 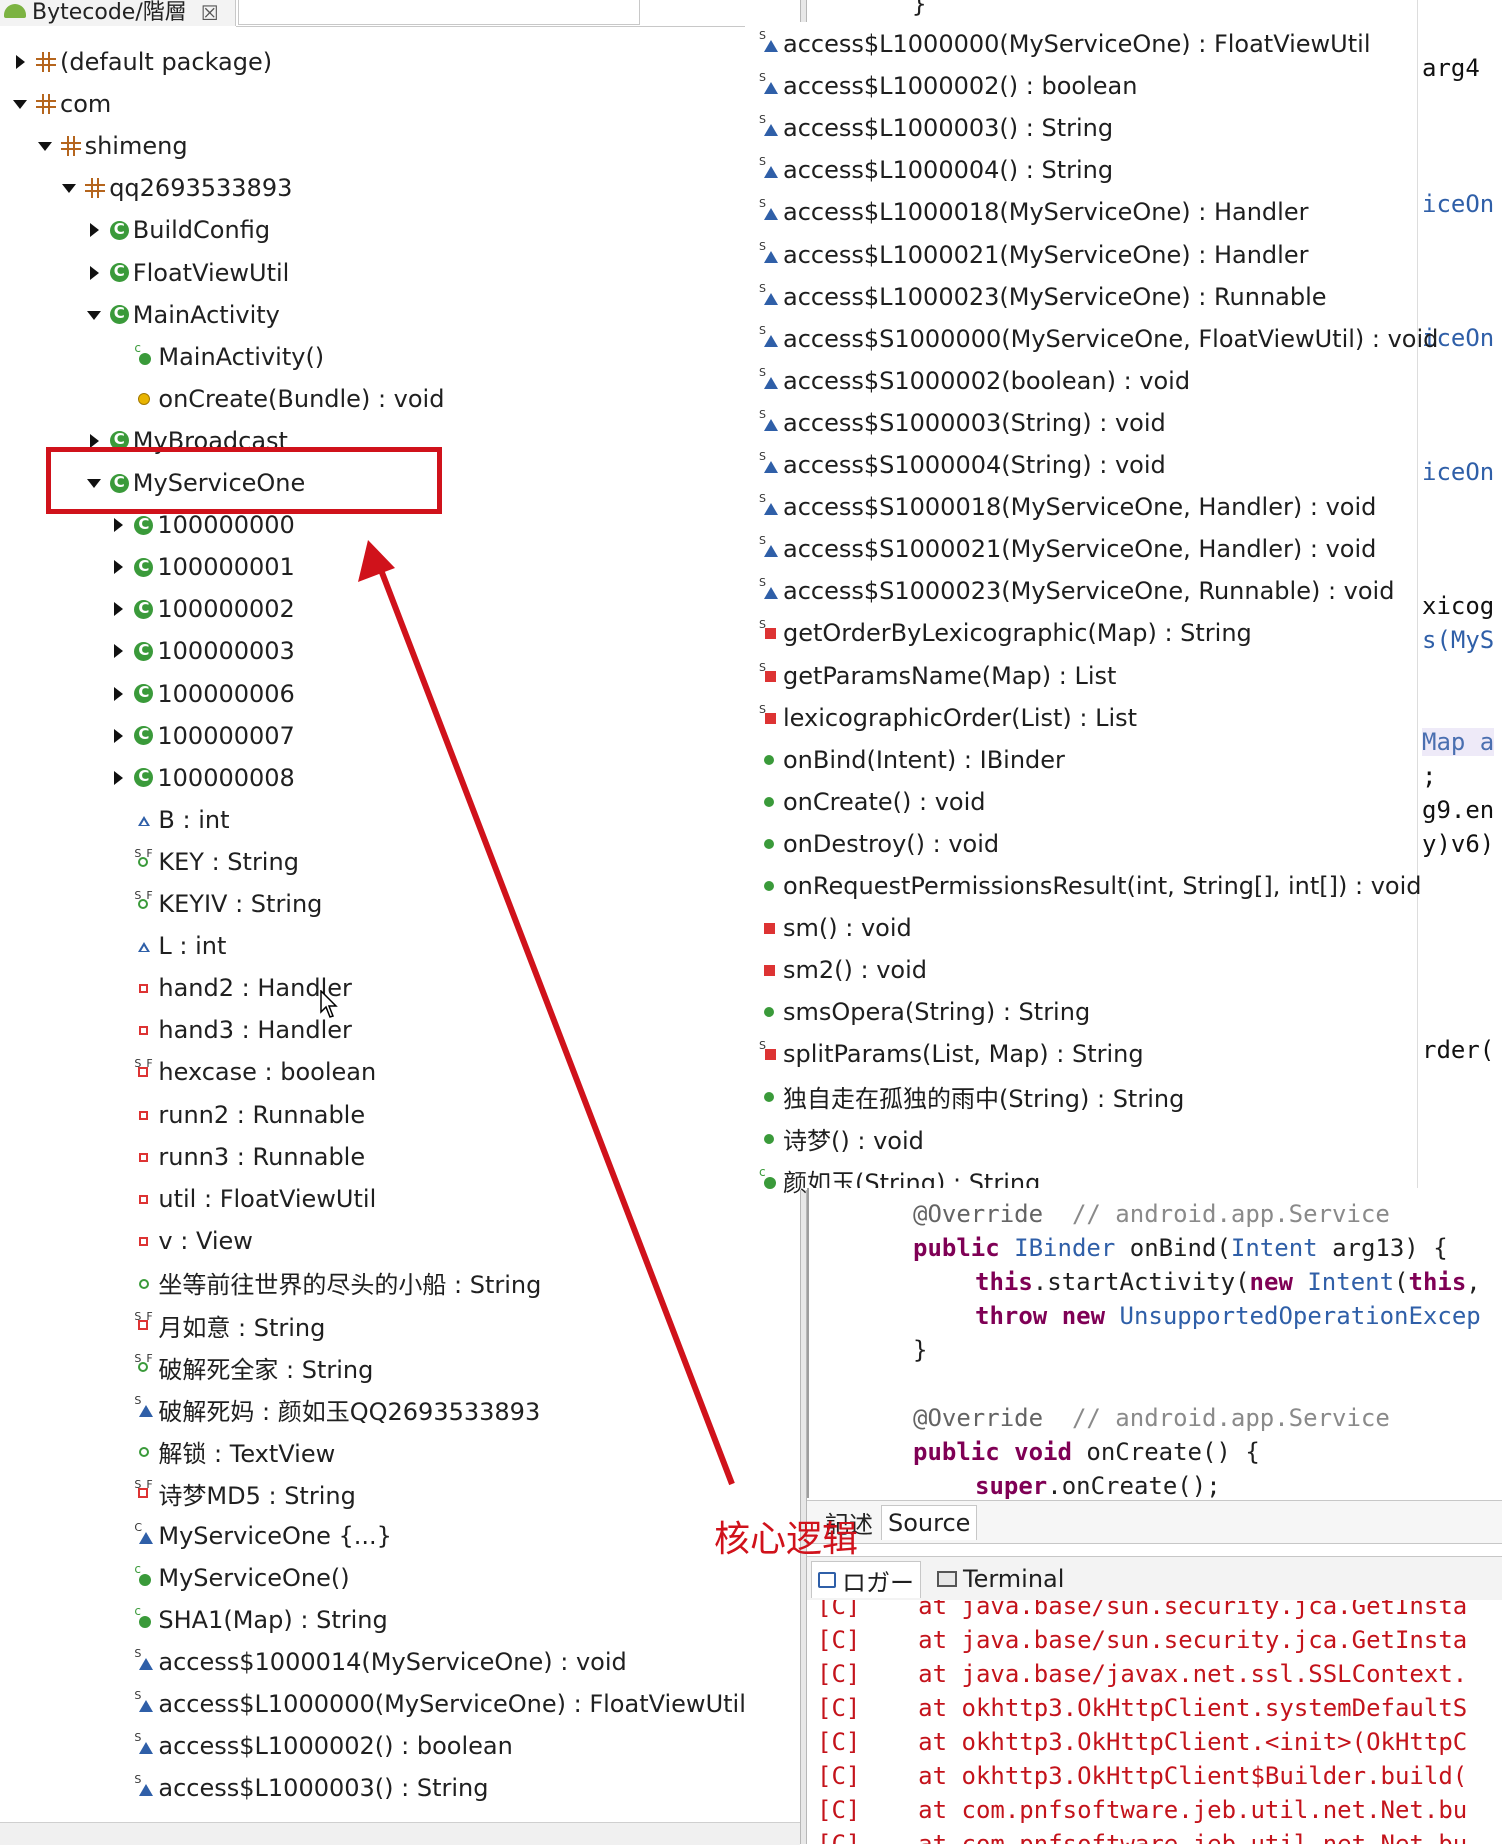 What do you see at coordinates (243, 1072) in the screenshot?
I see `tree-item: hexcase : boolean` at bounding box center [243, 1072].